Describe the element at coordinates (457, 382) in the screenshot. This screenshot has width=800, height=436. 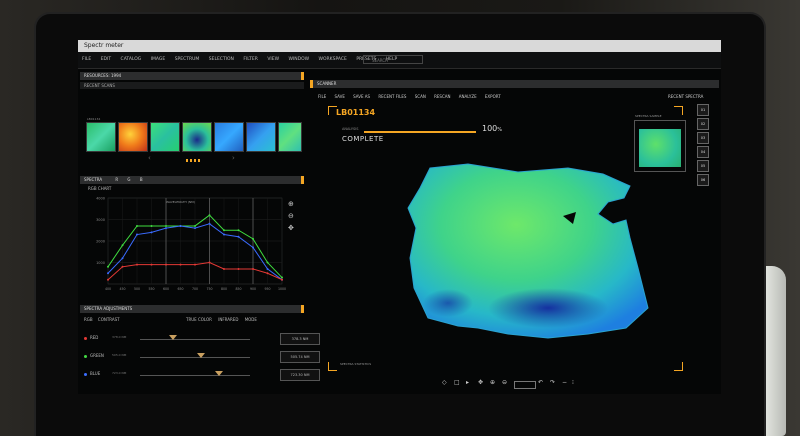
I see `crop-icon: □` at that location.